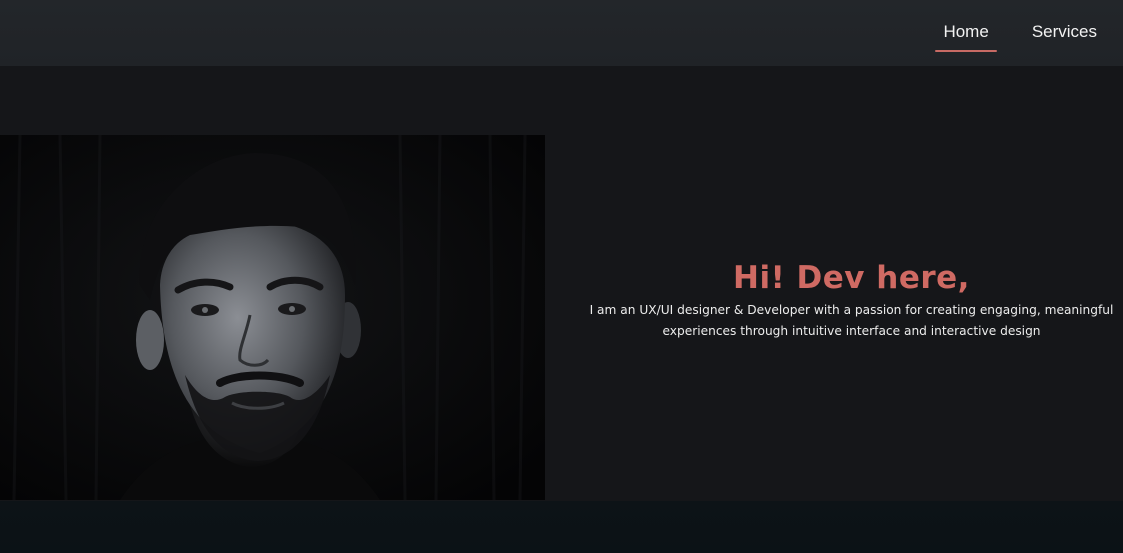 The height and width of the screenshot is (553, 1123). I want to click on main-nav: Home Services, so click(998, 33).